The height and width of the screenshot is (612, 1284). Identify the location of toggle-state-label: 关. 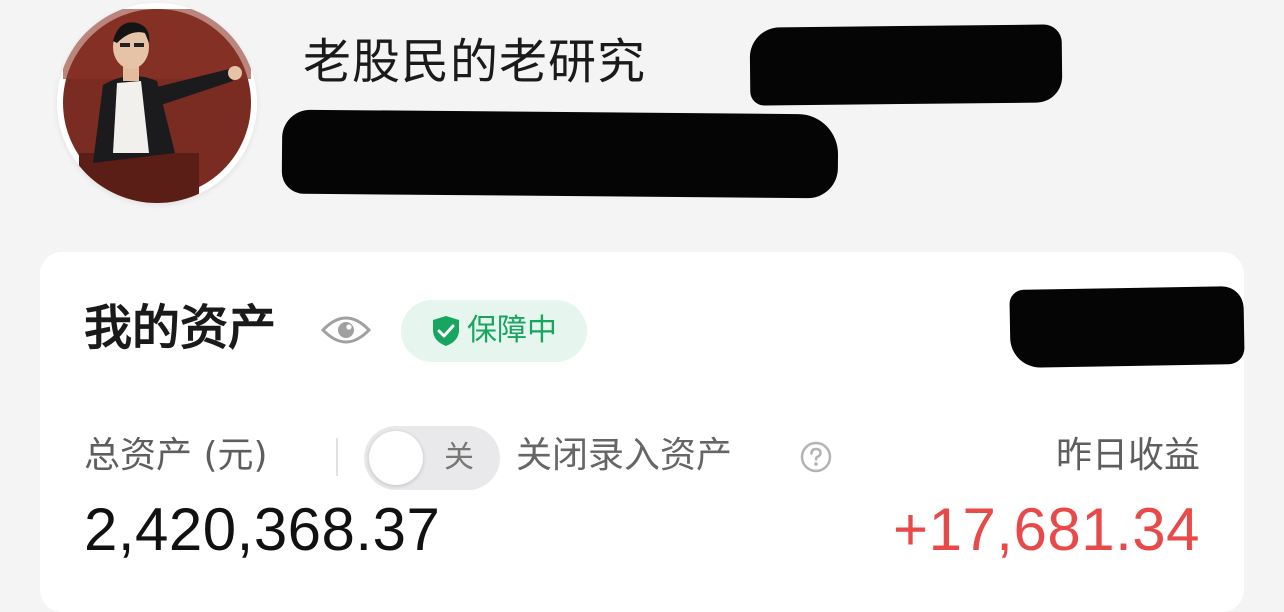
(459, 457).